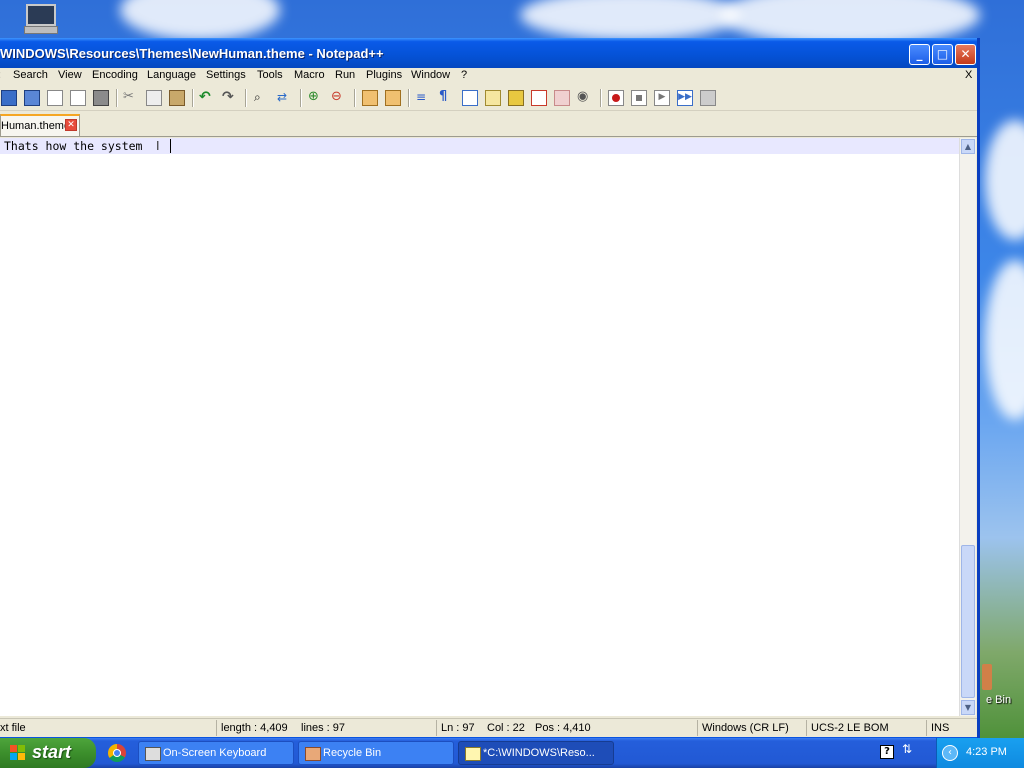 The image size is (1024, 768). I want to click on task-label: Recycle Bin, so click(352, 753).